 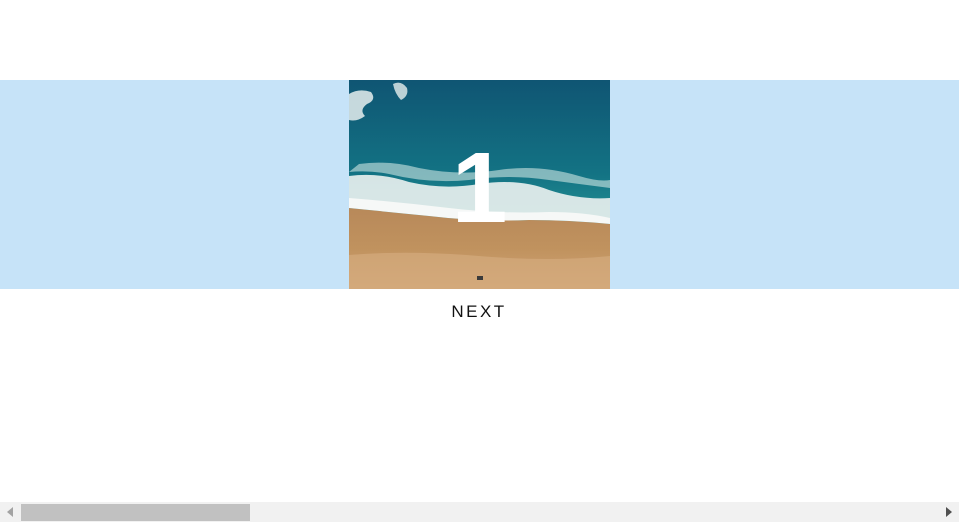 What do you see at coordinates (479, 312) in the screenshot?
I see `next-button: NEXT` at bounding box center [479, 312].